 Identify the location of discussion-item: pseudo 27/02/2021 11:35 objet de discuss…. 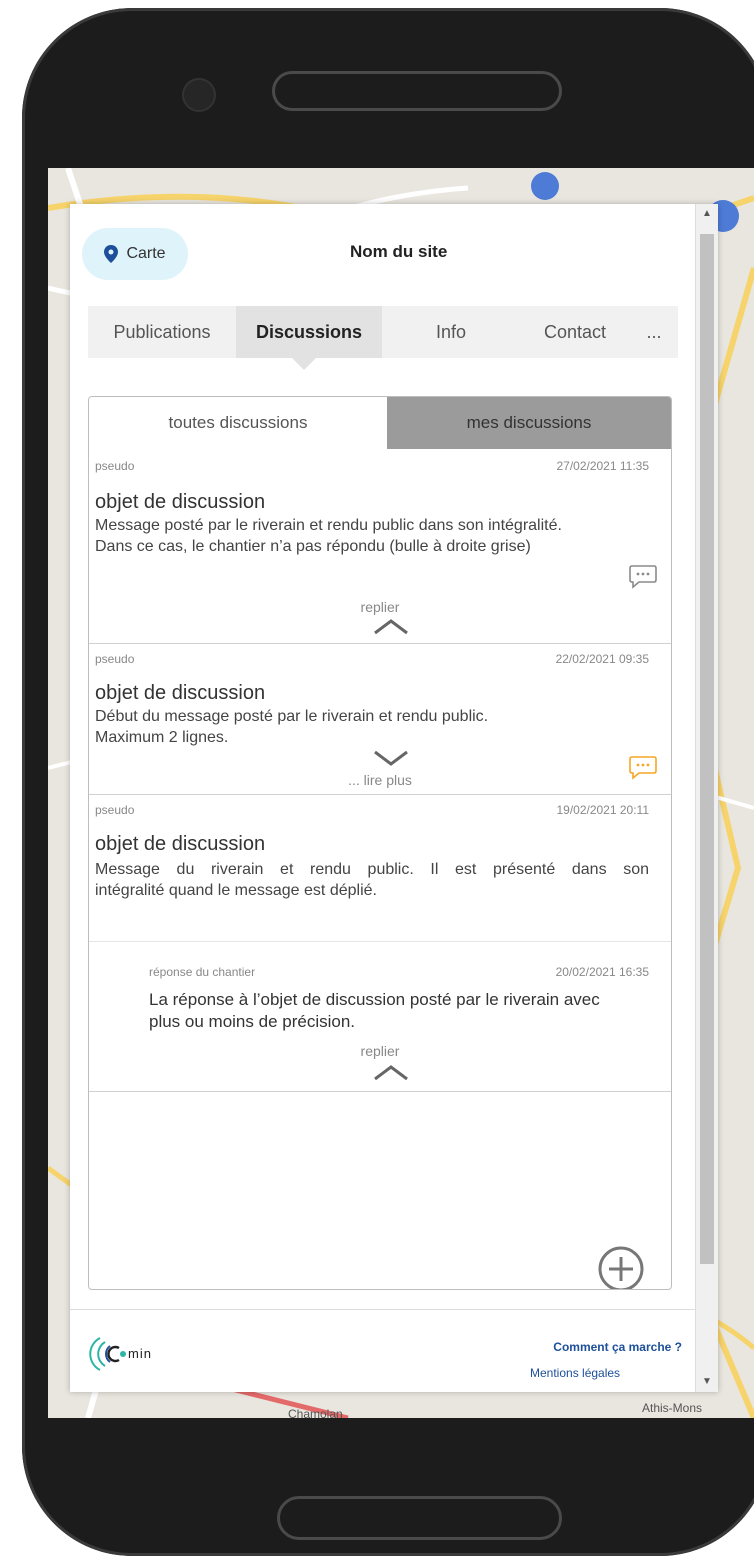
(380, 546).